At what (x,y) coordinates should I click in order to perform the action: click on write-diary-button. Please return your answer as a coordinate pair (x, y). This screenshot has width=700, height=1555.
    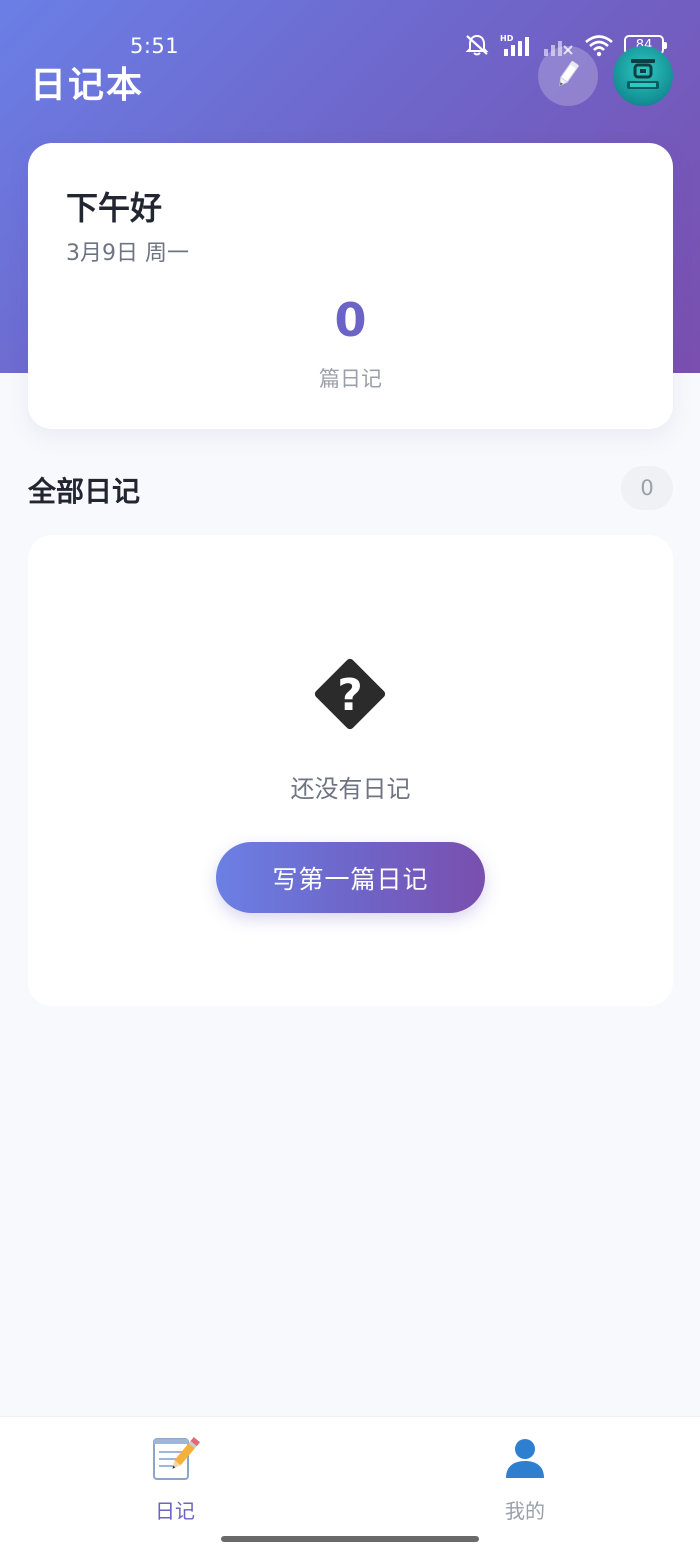
    Looking at the image, I should click on (568, 76).